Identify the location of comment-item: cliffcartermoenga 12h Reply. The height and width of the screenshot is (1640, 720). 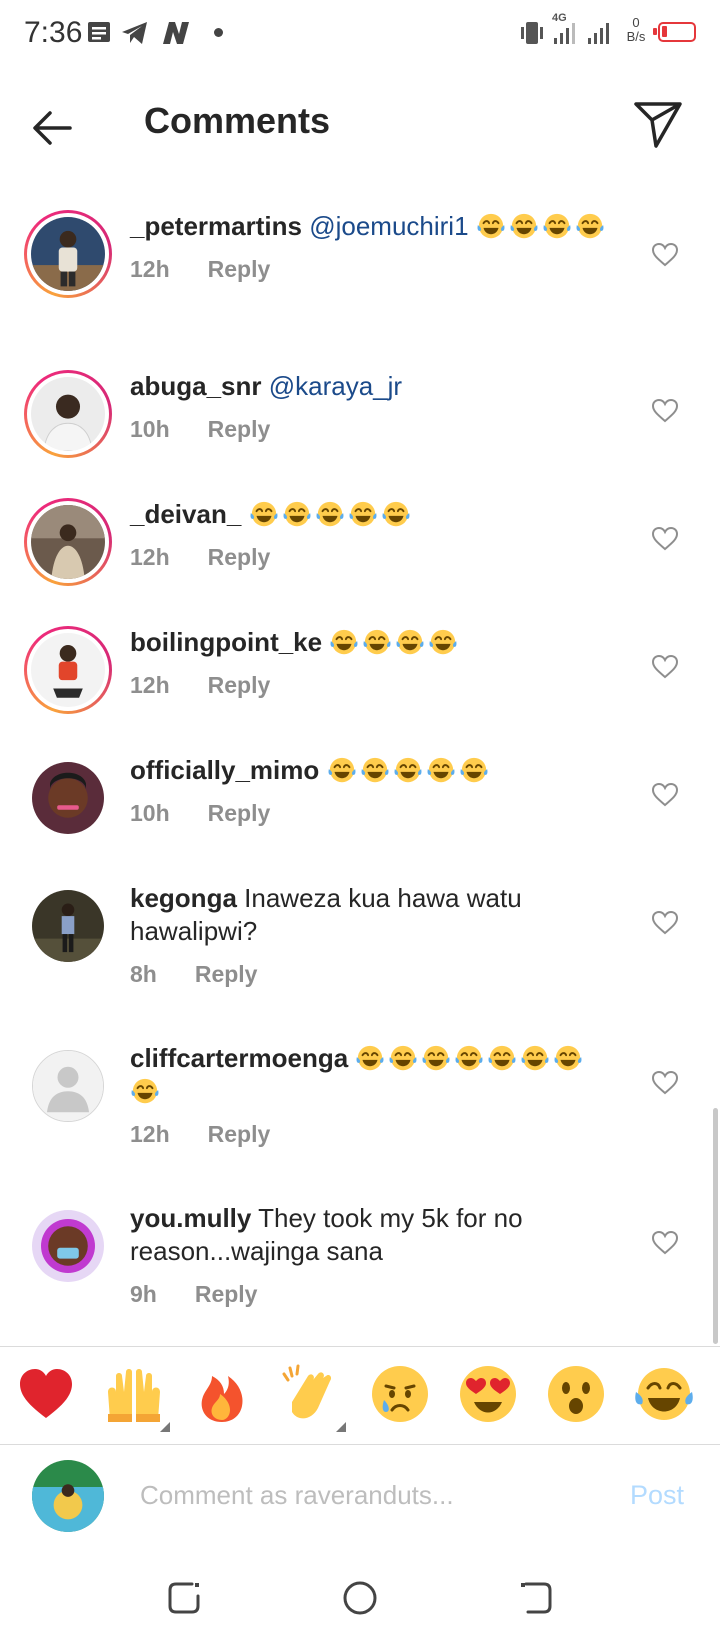
(360, 1112).